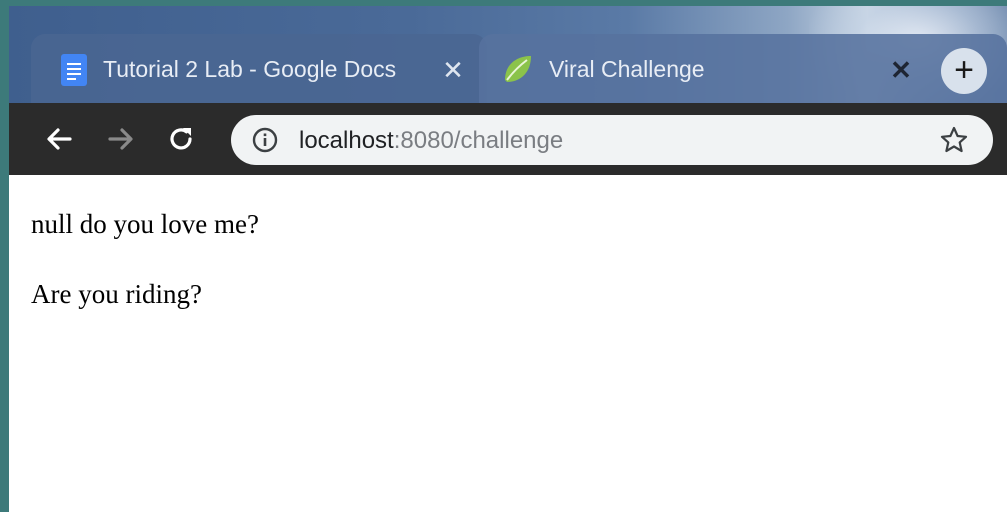 The height and width of the screenshot is (512, 1007). I want to click on google-docs-icon, so click(74, 70).